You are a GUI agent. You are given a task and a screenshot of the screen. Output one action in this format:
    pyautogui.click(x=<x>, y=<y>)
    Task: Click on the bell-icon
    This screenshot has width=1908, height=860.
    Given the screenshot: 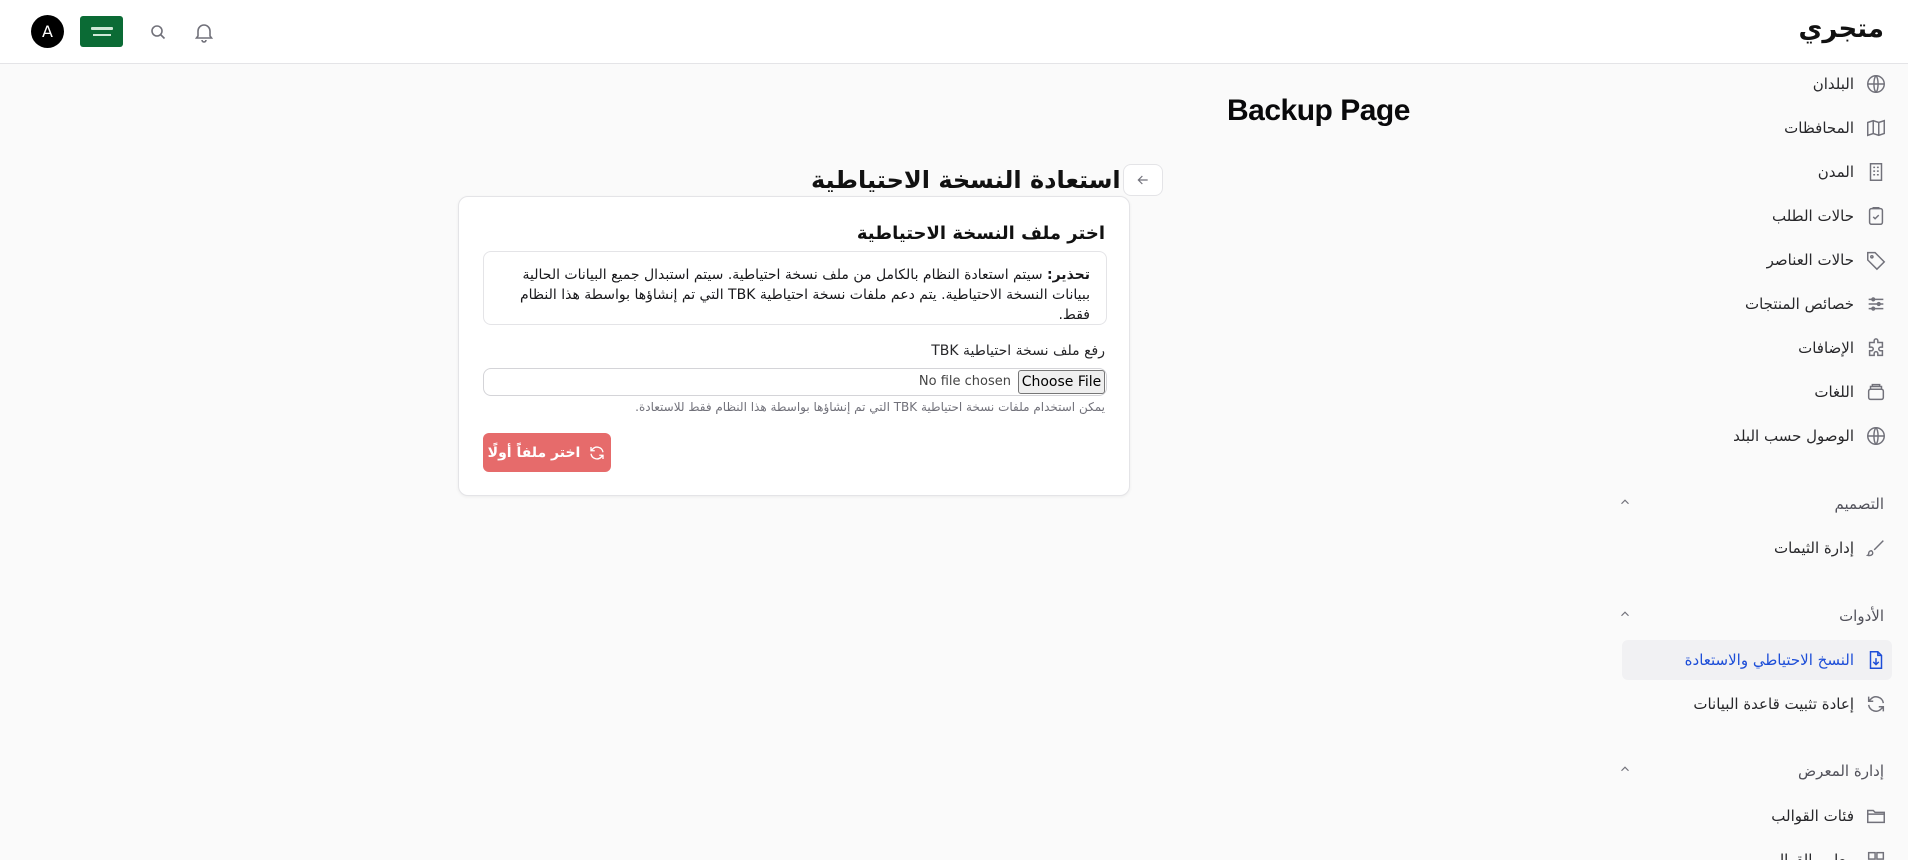 What is the action you would take?
    pyautogui.click(x=204, y=32)
    